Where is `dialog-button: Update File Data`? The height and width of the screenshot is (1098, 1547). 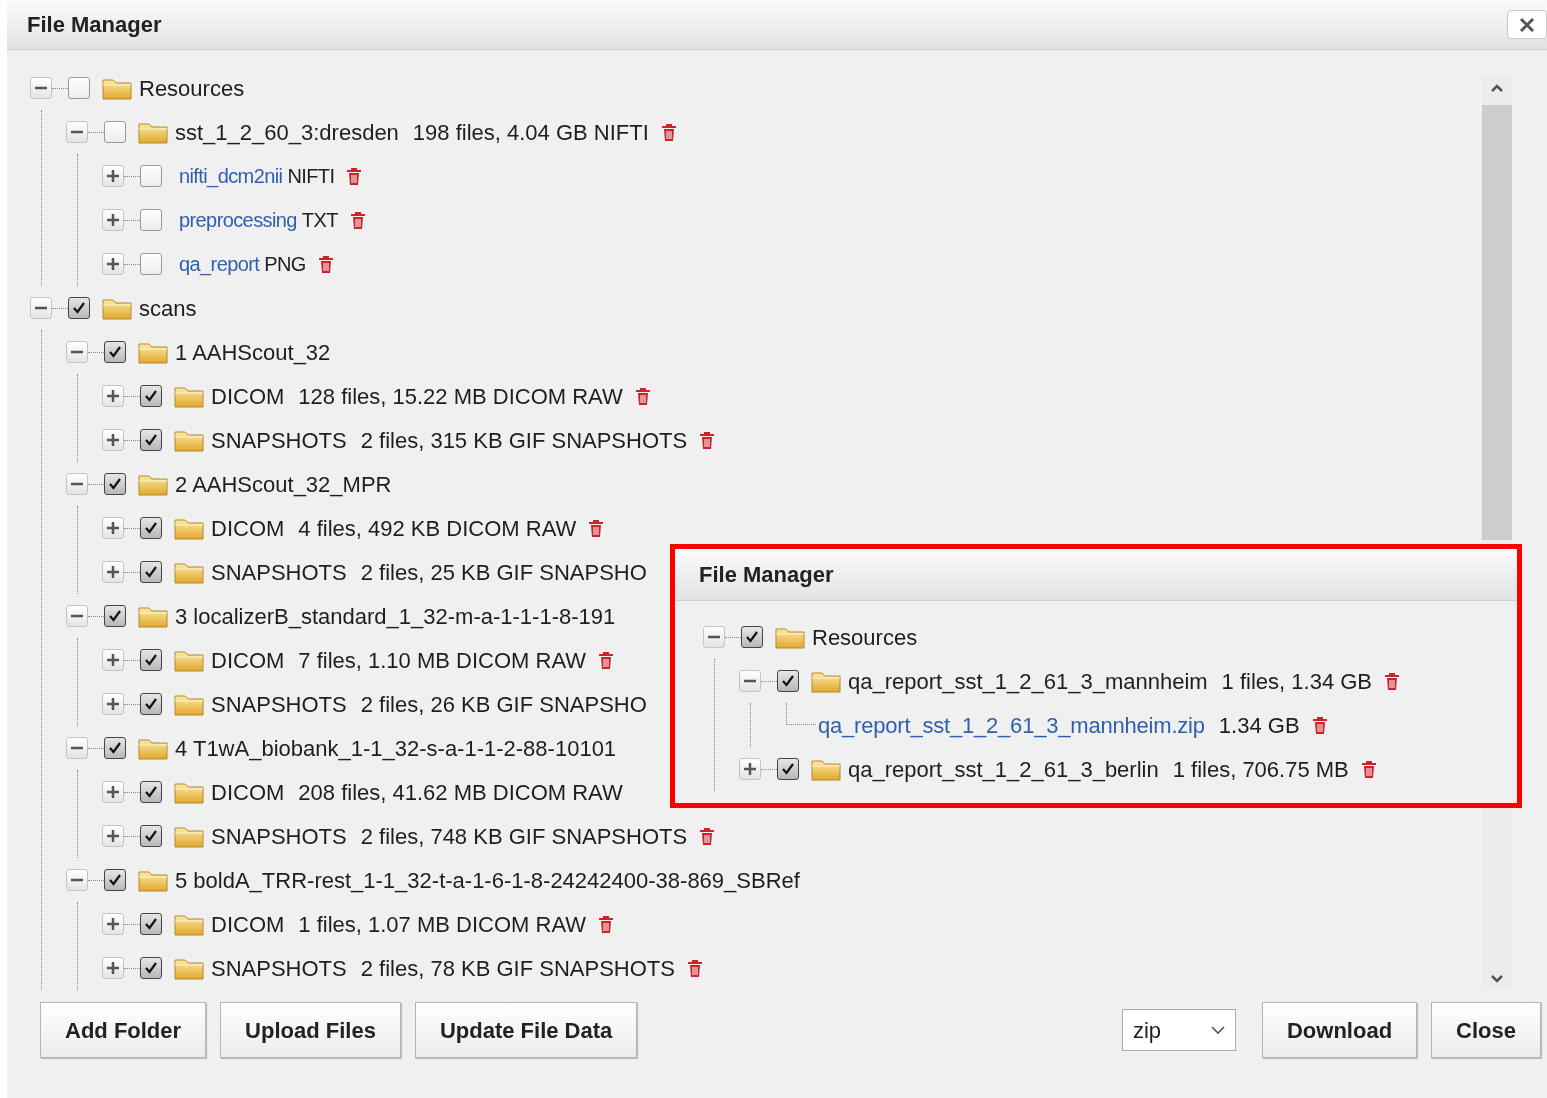 dialog-button: Update File Data is located at coordinates (526, 1030).